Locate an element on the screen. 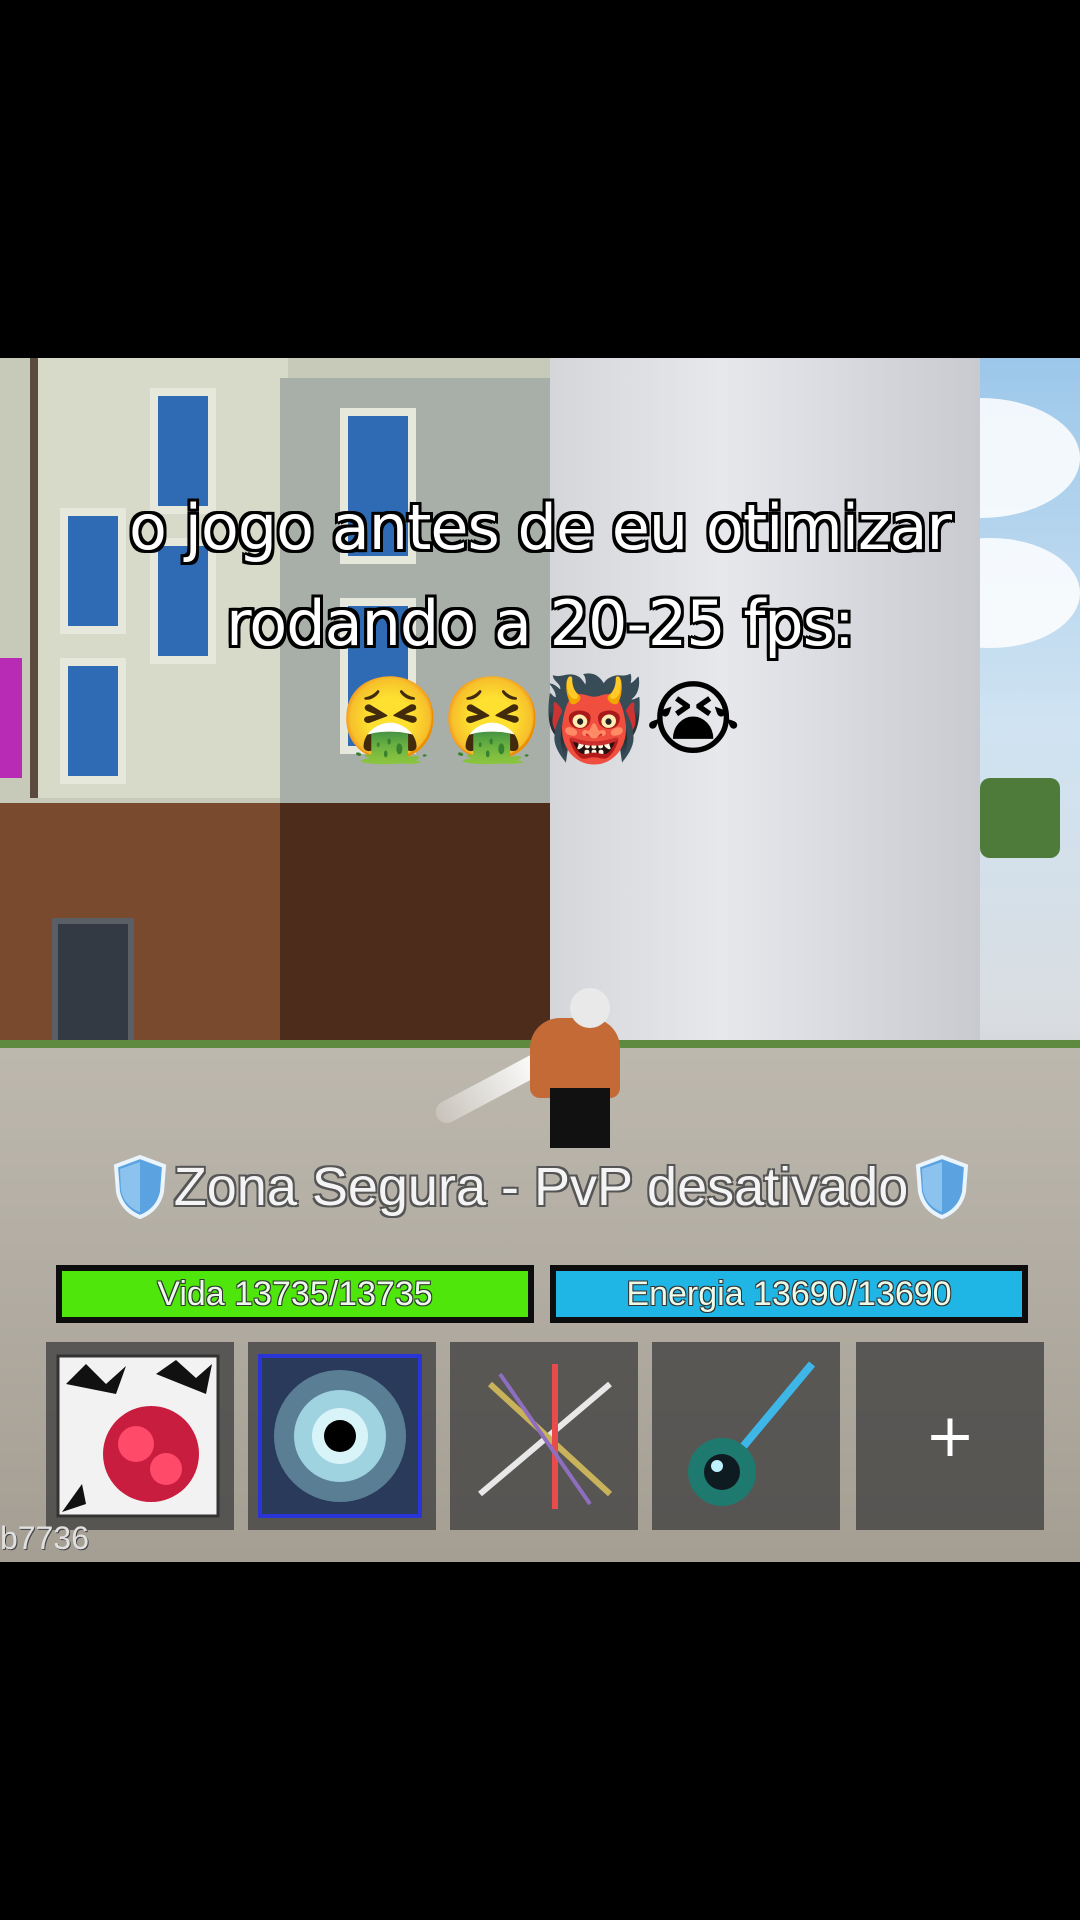 The height and width of the screenshot is (1920, 1080). safe-zone-text: Zona Segura - PvP desativado is located at coordinates (541, 1187).